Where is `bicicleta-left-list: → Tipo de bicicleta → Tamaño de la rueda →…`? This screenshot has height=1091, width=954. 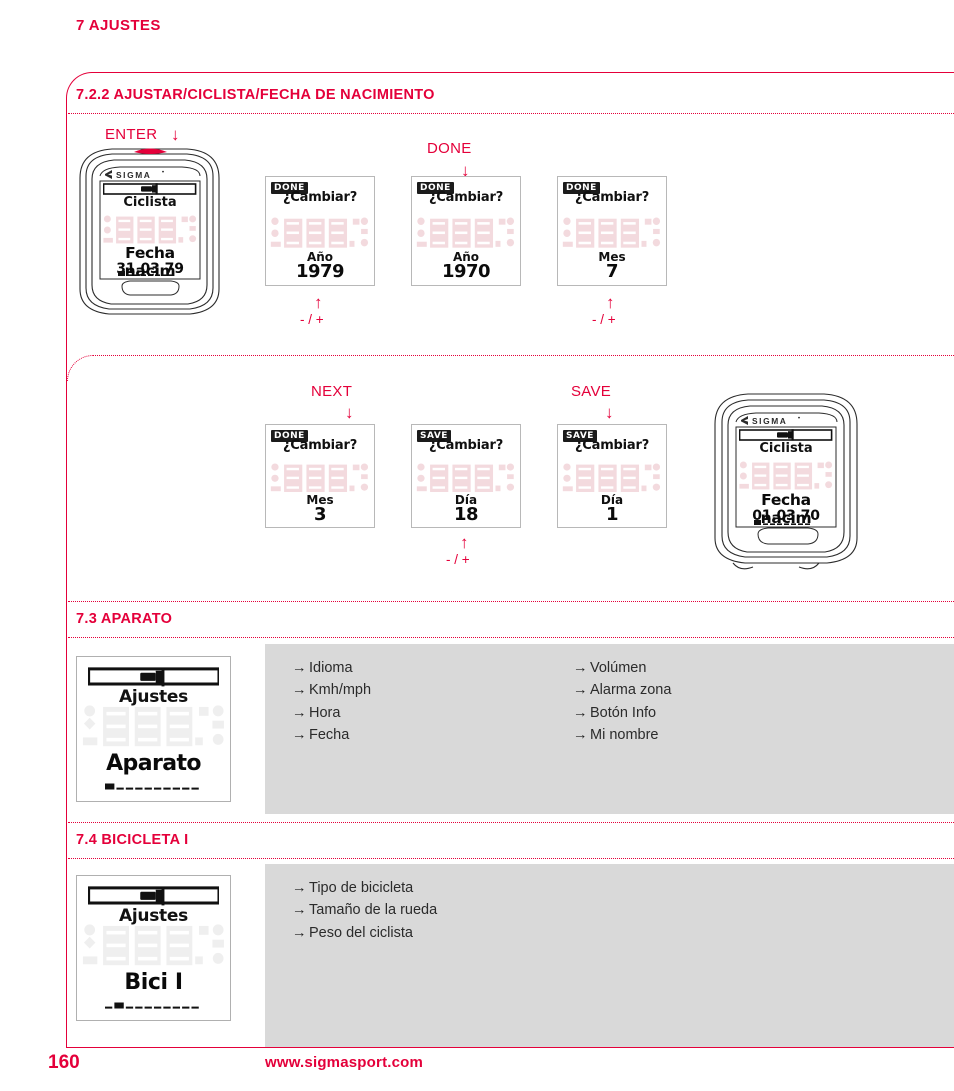
bicicleta-left-list: → Tipo de bicicleta → Tamaño de la rueda →… is located at coordinates (364, 910).